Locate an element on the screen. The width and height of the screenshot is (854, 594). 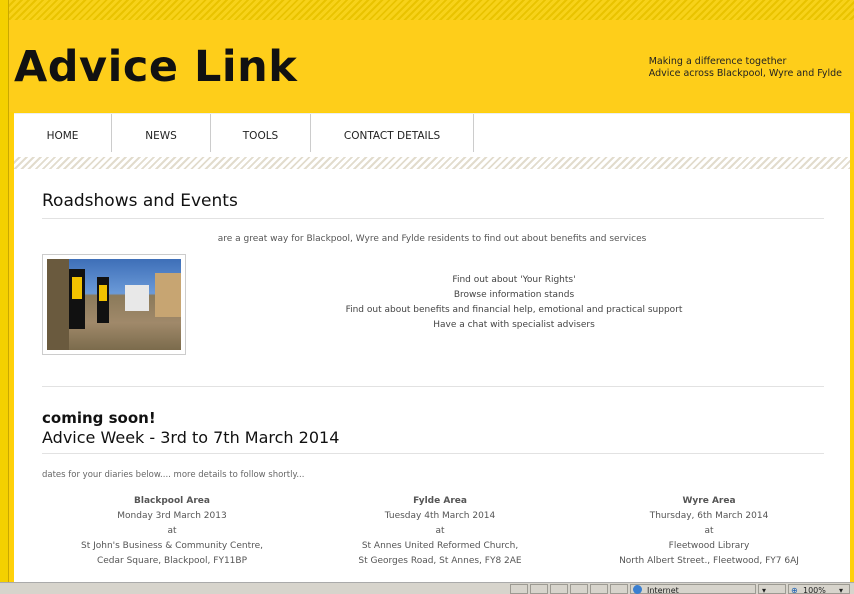
zoom-level: 100% is located at coordinates (814, 590).